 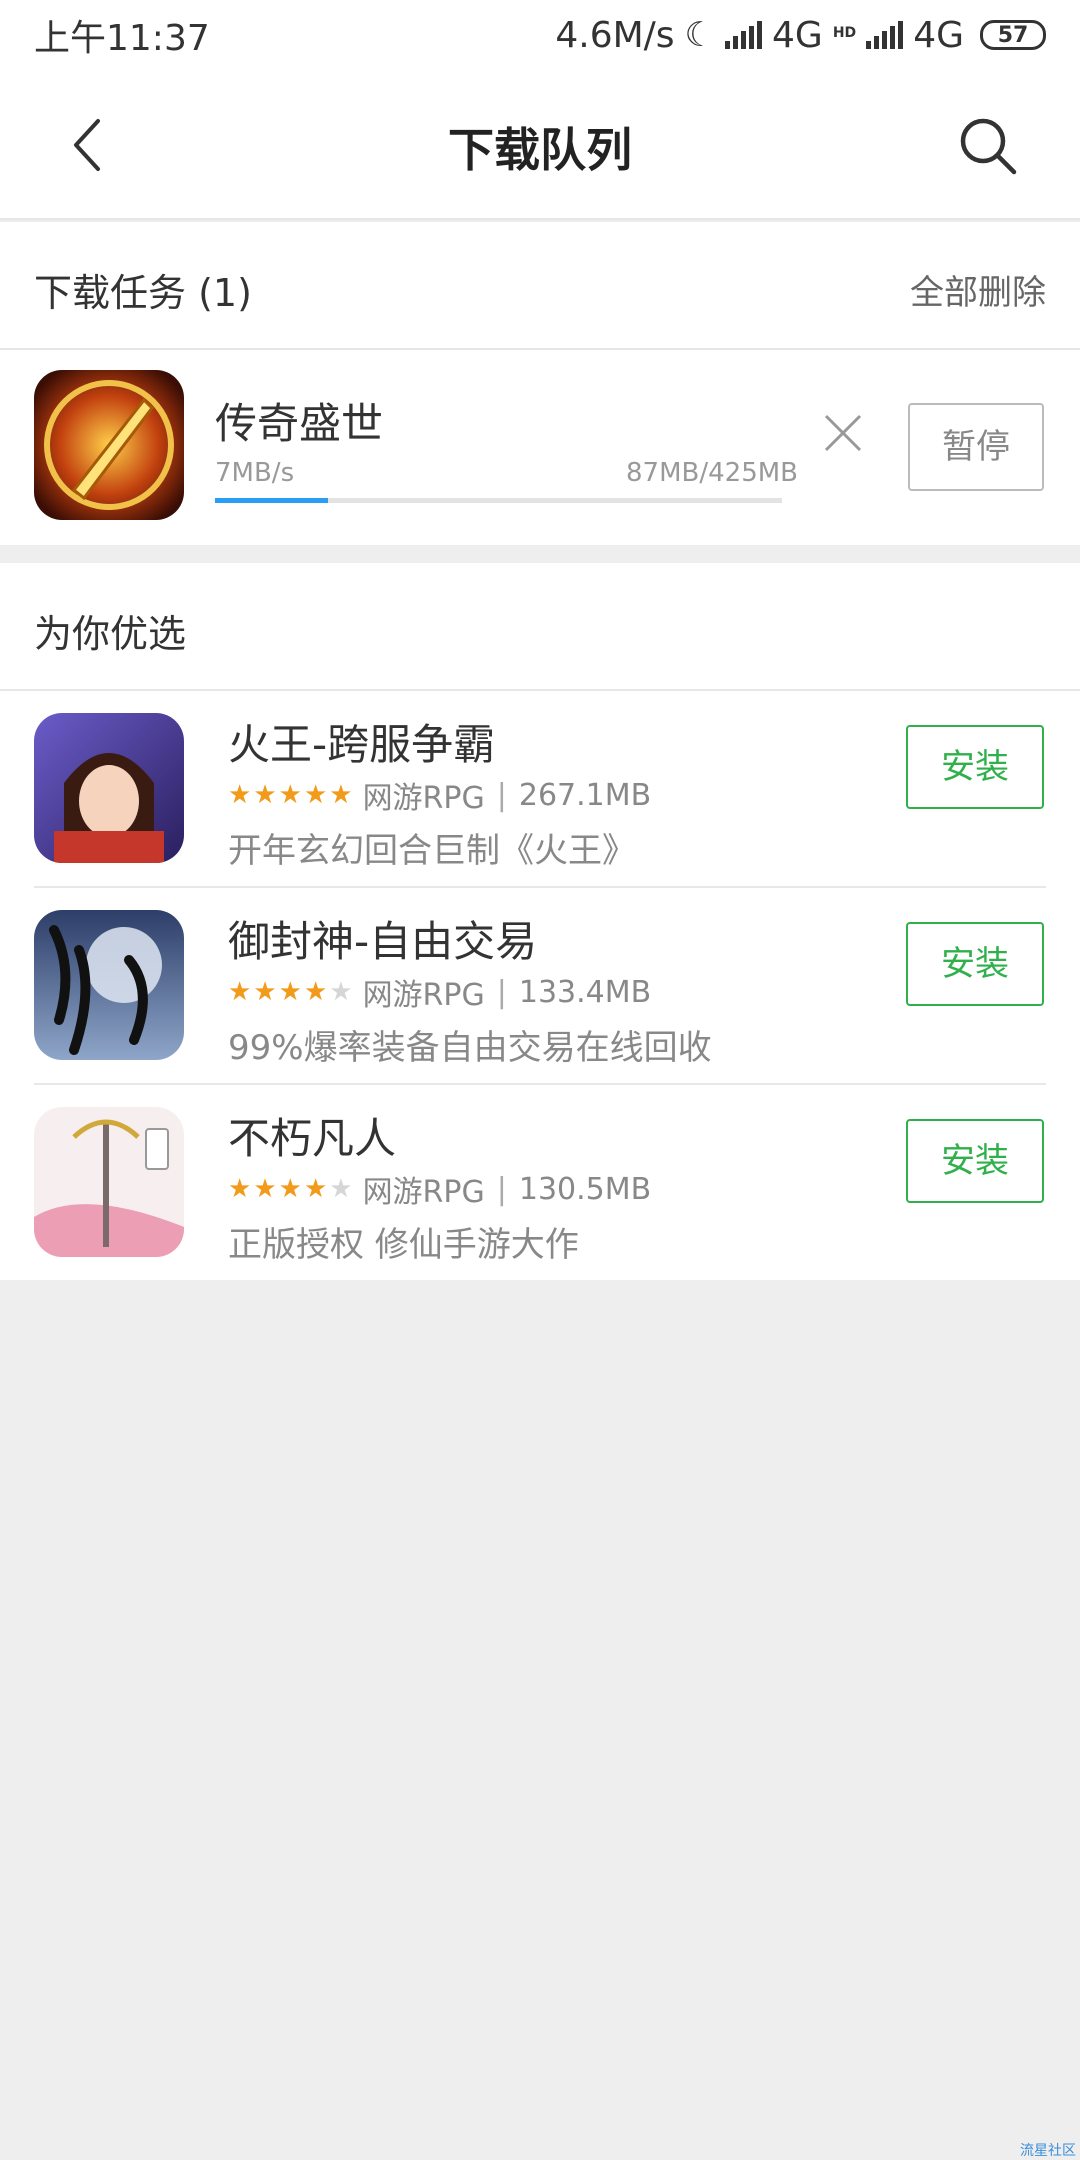 I want to click on hd-badge: HD, so click(x=844, y=32).